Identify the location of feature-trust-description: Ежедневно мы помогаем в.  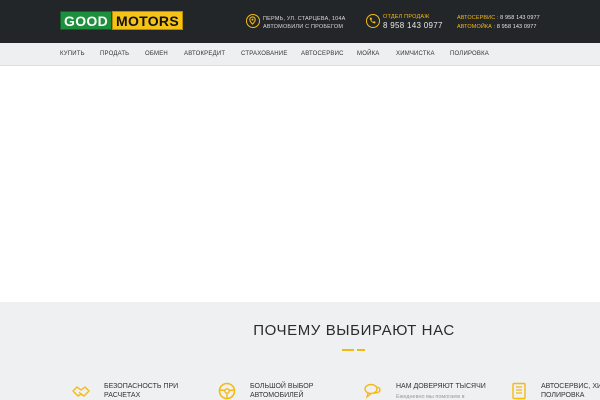
(430, 397).